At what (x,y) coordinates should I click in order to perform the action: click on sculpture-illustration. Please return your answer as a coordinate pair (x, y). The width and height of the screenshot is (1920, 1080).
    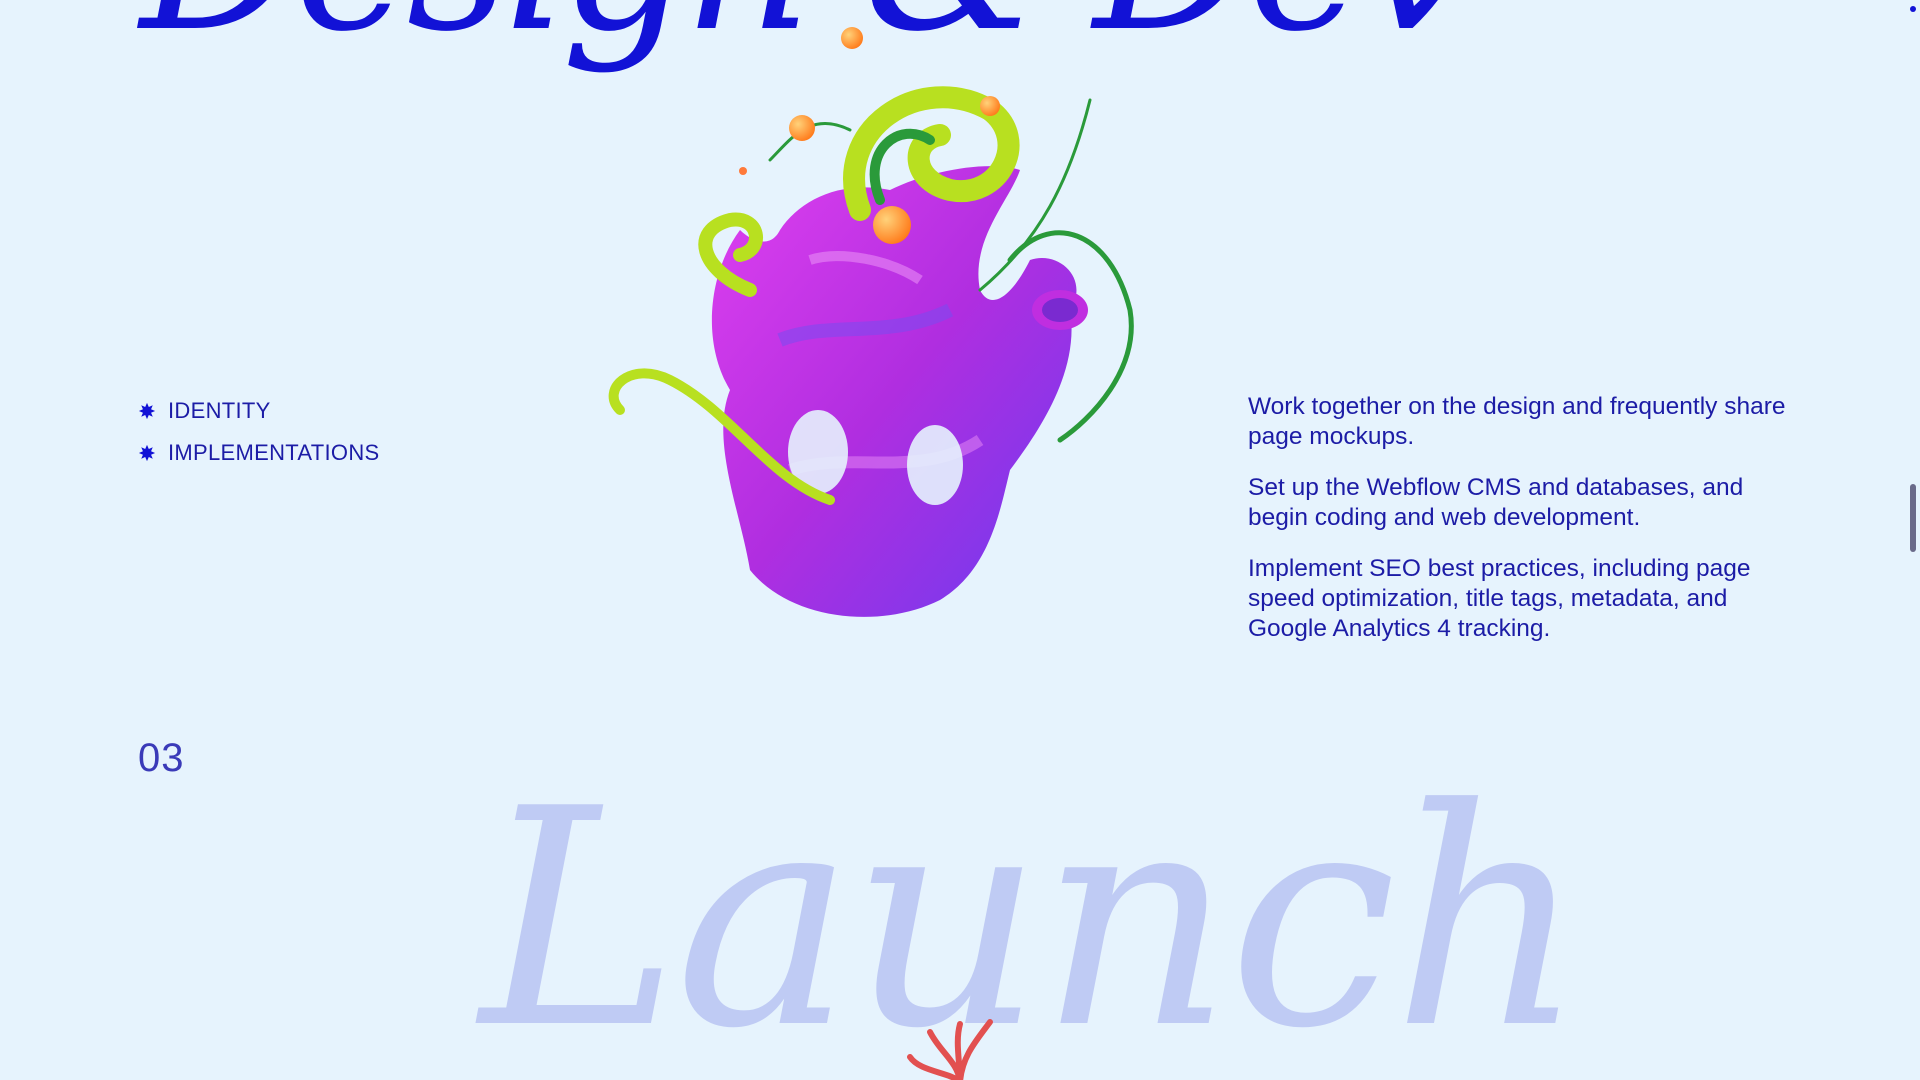
    Looking at the image, I should click on (871, 322).